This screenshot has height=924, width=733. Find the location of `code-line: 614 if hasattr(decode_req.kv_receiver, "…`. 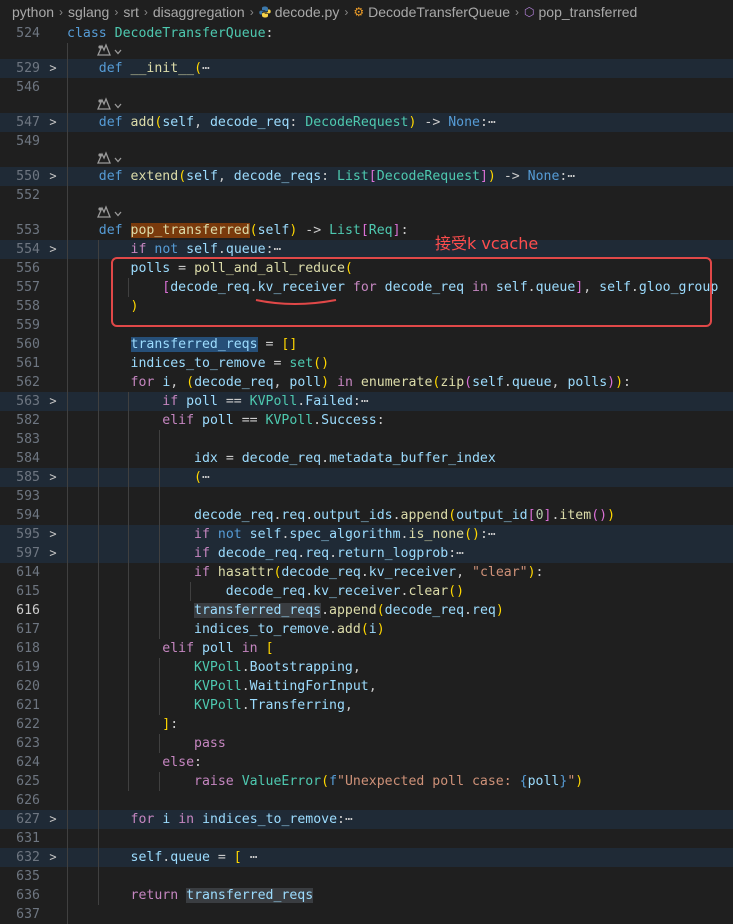

code-line: 614 if hasattr(decode_req.kv_receiver, "… is located at coordinates (366, 572).